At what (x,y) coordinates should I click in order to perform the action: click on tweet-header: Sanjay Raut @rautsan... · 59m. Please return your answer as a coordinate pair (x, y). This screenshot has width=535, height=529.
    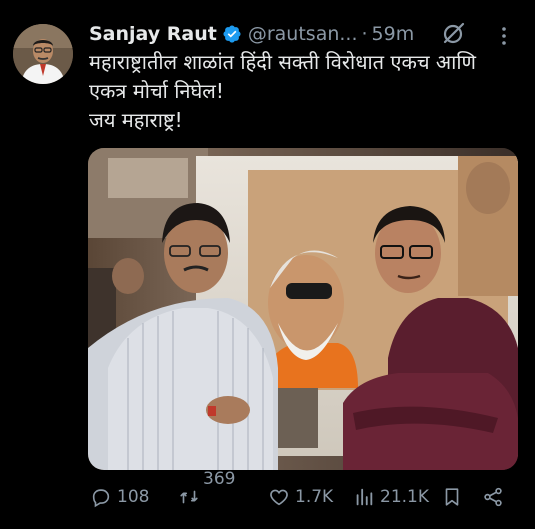
    Looking at the image, I should click on (251, 34).